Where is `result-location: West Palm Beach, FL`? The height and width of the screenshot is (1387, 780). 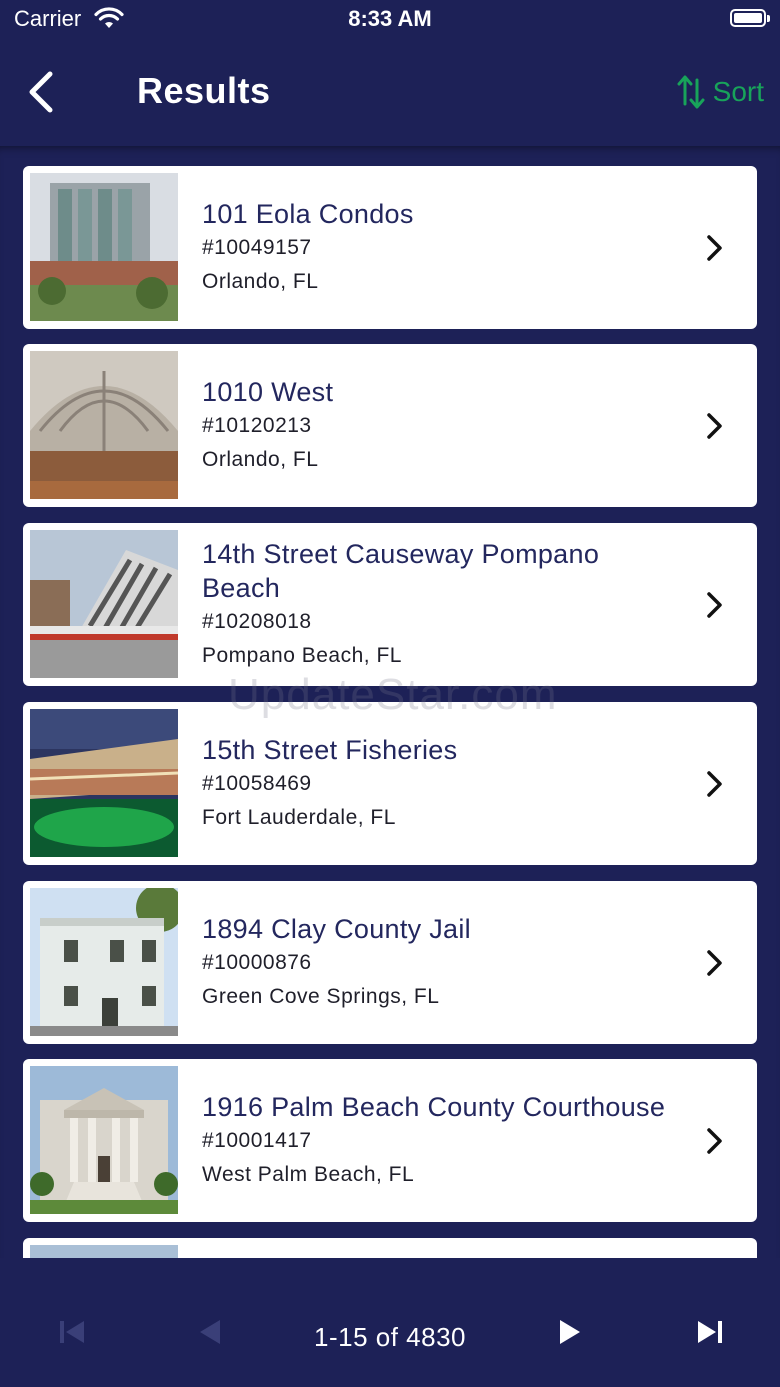 result-location: West Palm Beach, FL is located at coordinates (308, 1174).